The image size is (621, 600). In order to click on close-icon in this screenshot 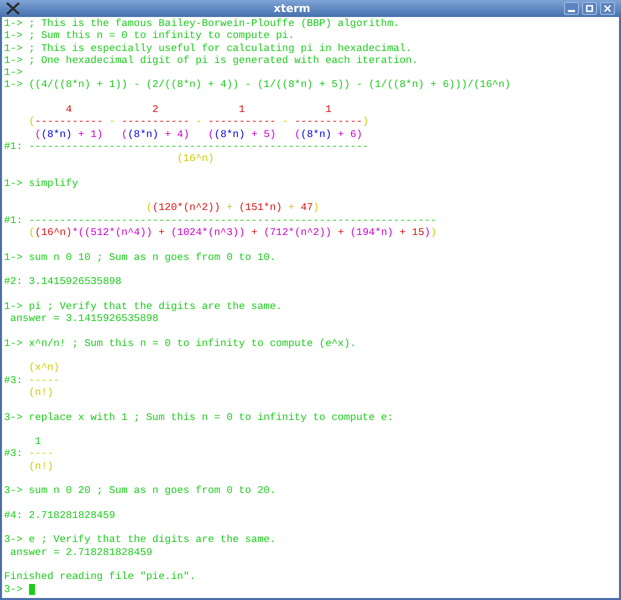, I will do `click(607, 8)`.